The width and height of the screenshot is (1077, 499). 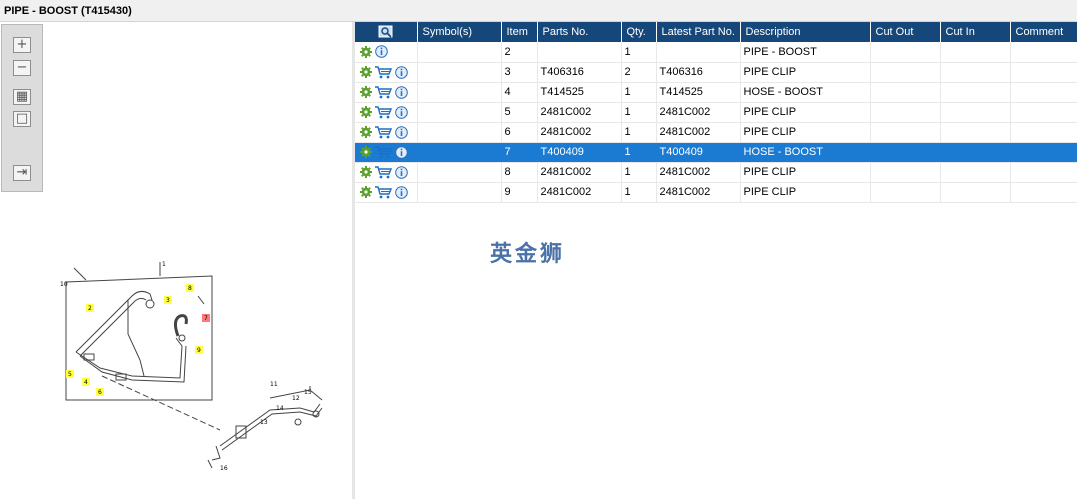 What do you see at coordinates (22, 97) in the screenshot?
I see `fit-page-button: ▦` at bounding box center [22, 97].